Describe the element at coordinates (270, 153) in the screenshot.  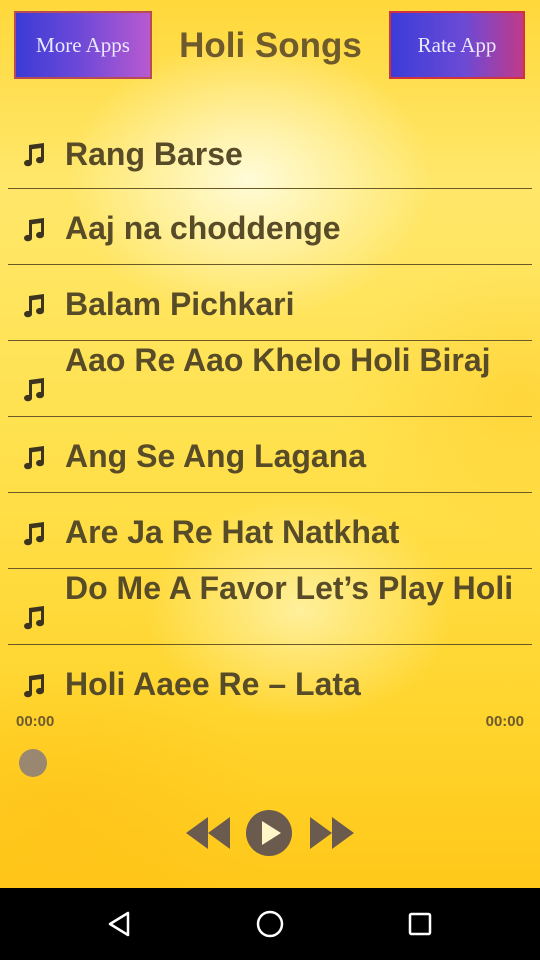
I see `song-row: Rang Barse` at that location.